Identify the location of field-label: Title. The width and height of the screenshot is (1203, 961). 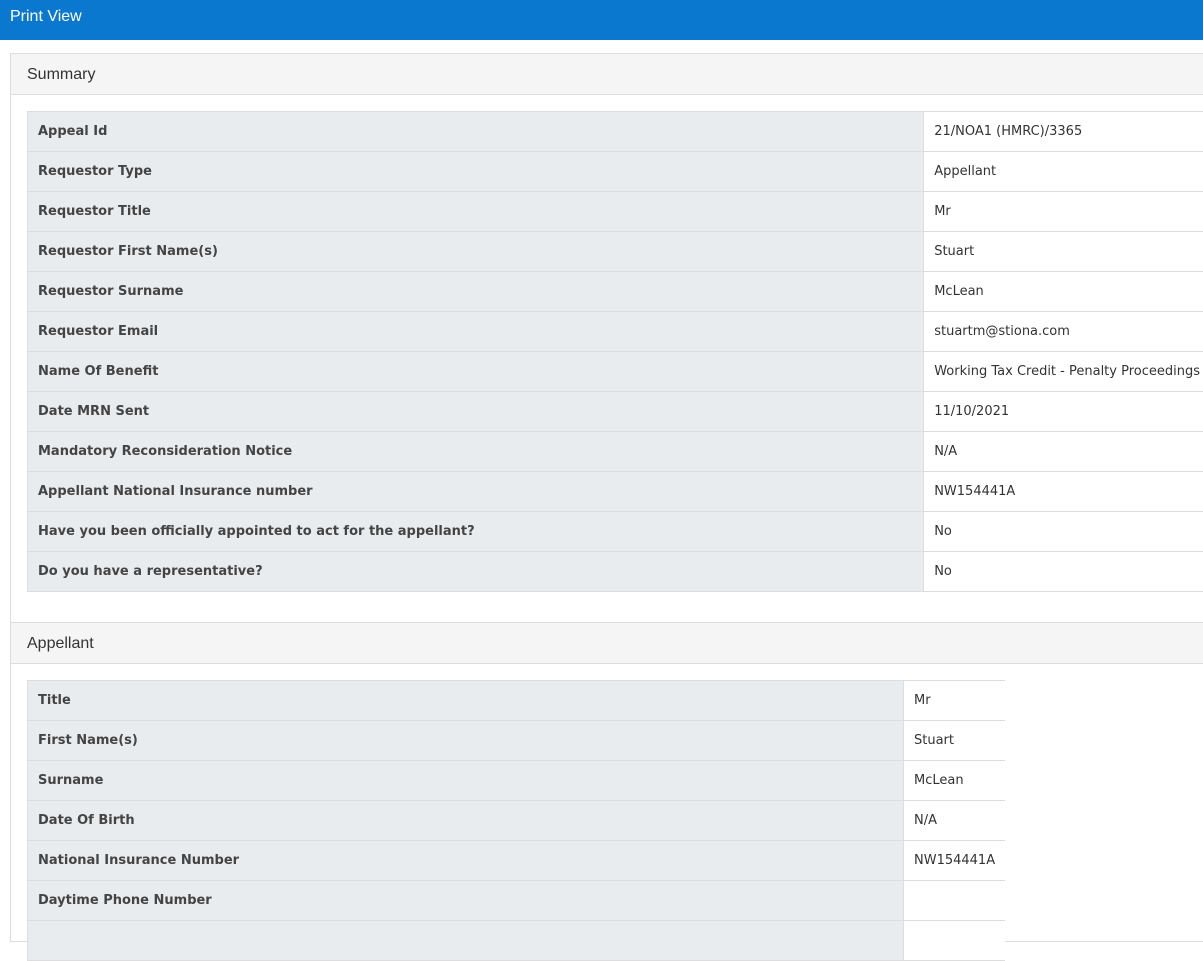
(466, 701).